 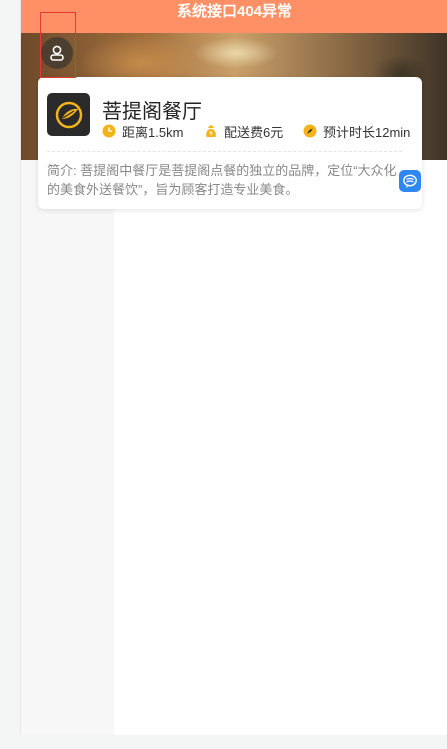 I want to click on chat-icon, so click(x=410, y=181).